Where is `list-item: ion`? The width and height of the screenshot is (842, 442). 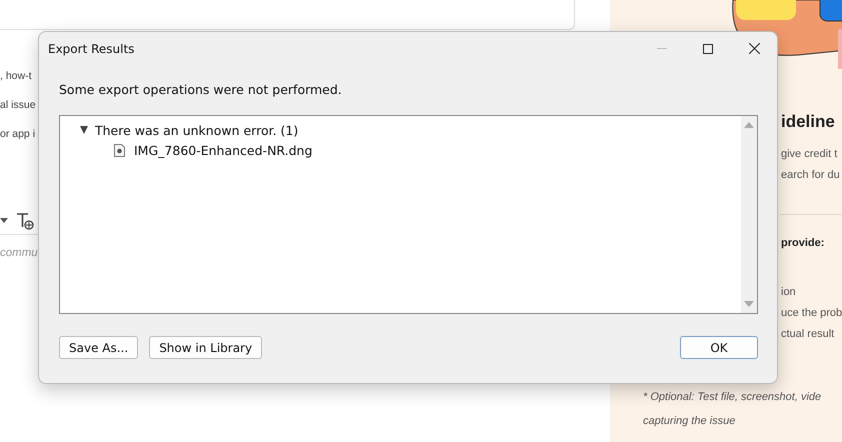
list-item: ion is located at coordinates (788, 292).